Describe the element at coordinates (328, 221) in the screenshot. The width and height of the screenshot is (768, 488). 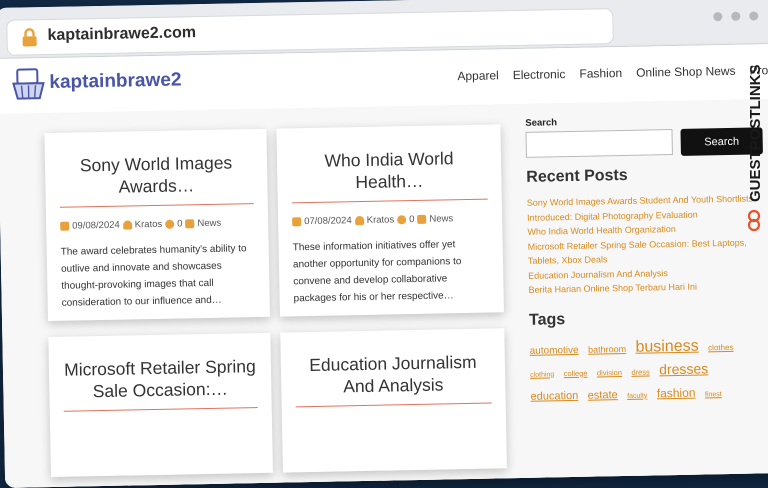
I see `post-date: 07/08/2024` at that location.